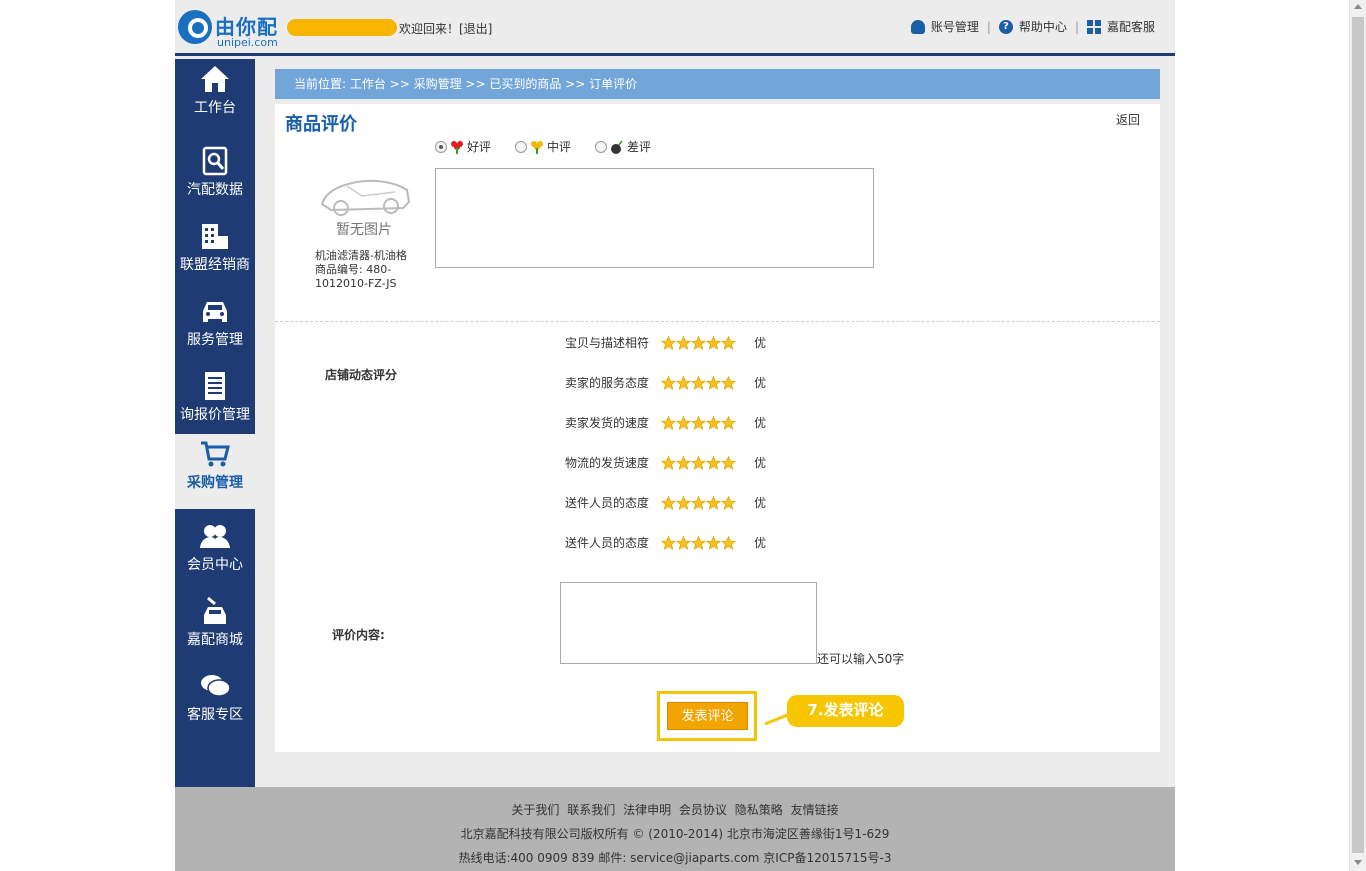 The image size is (1366, 871). Describe the element at coordinates (215, 703) in the screenshot. I see `sidebar-item-customer-service: 客服专区` at that location.